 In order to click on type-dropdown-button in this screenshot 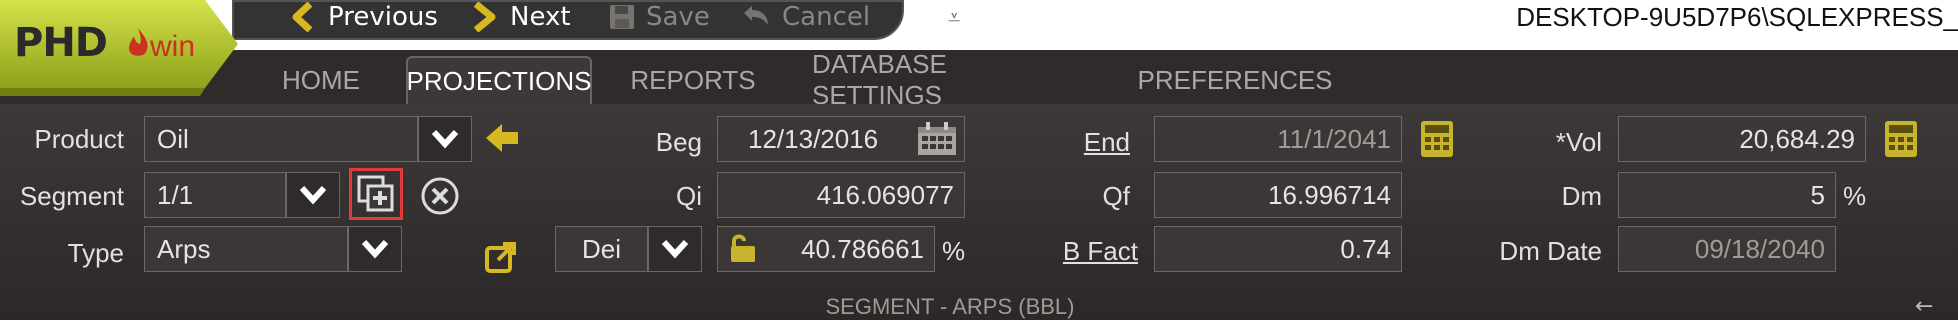, I will do `click(375, 249)`.